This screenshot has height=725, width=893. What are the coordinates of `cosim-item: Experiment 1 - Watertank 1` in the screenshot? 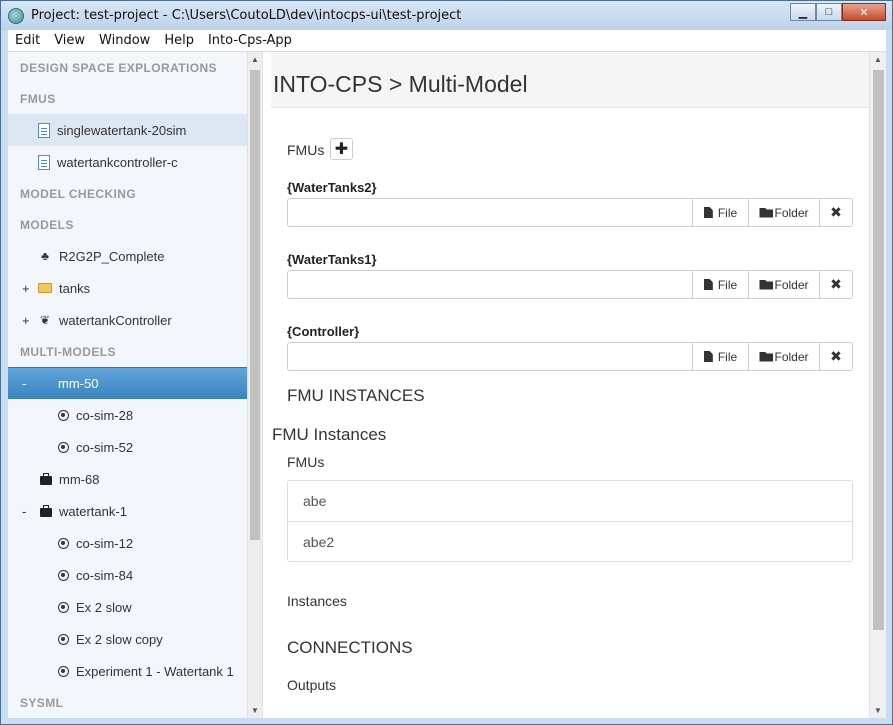 It's located at (128, 671).